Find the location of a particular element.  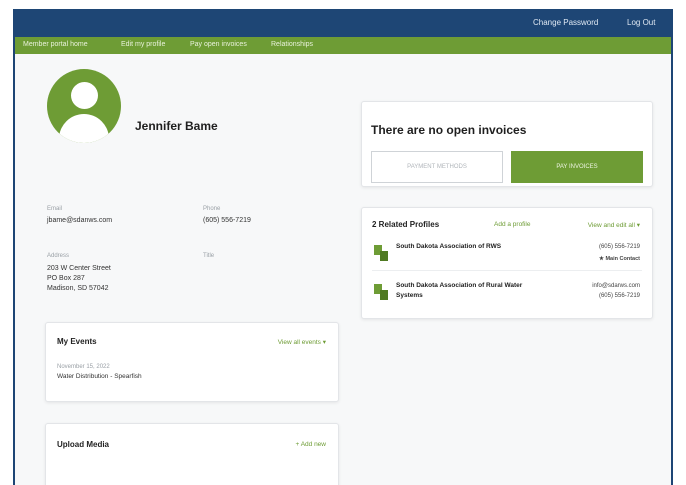

related-profile-2-name-line-2: Systems is located at coordinates (409, 296).